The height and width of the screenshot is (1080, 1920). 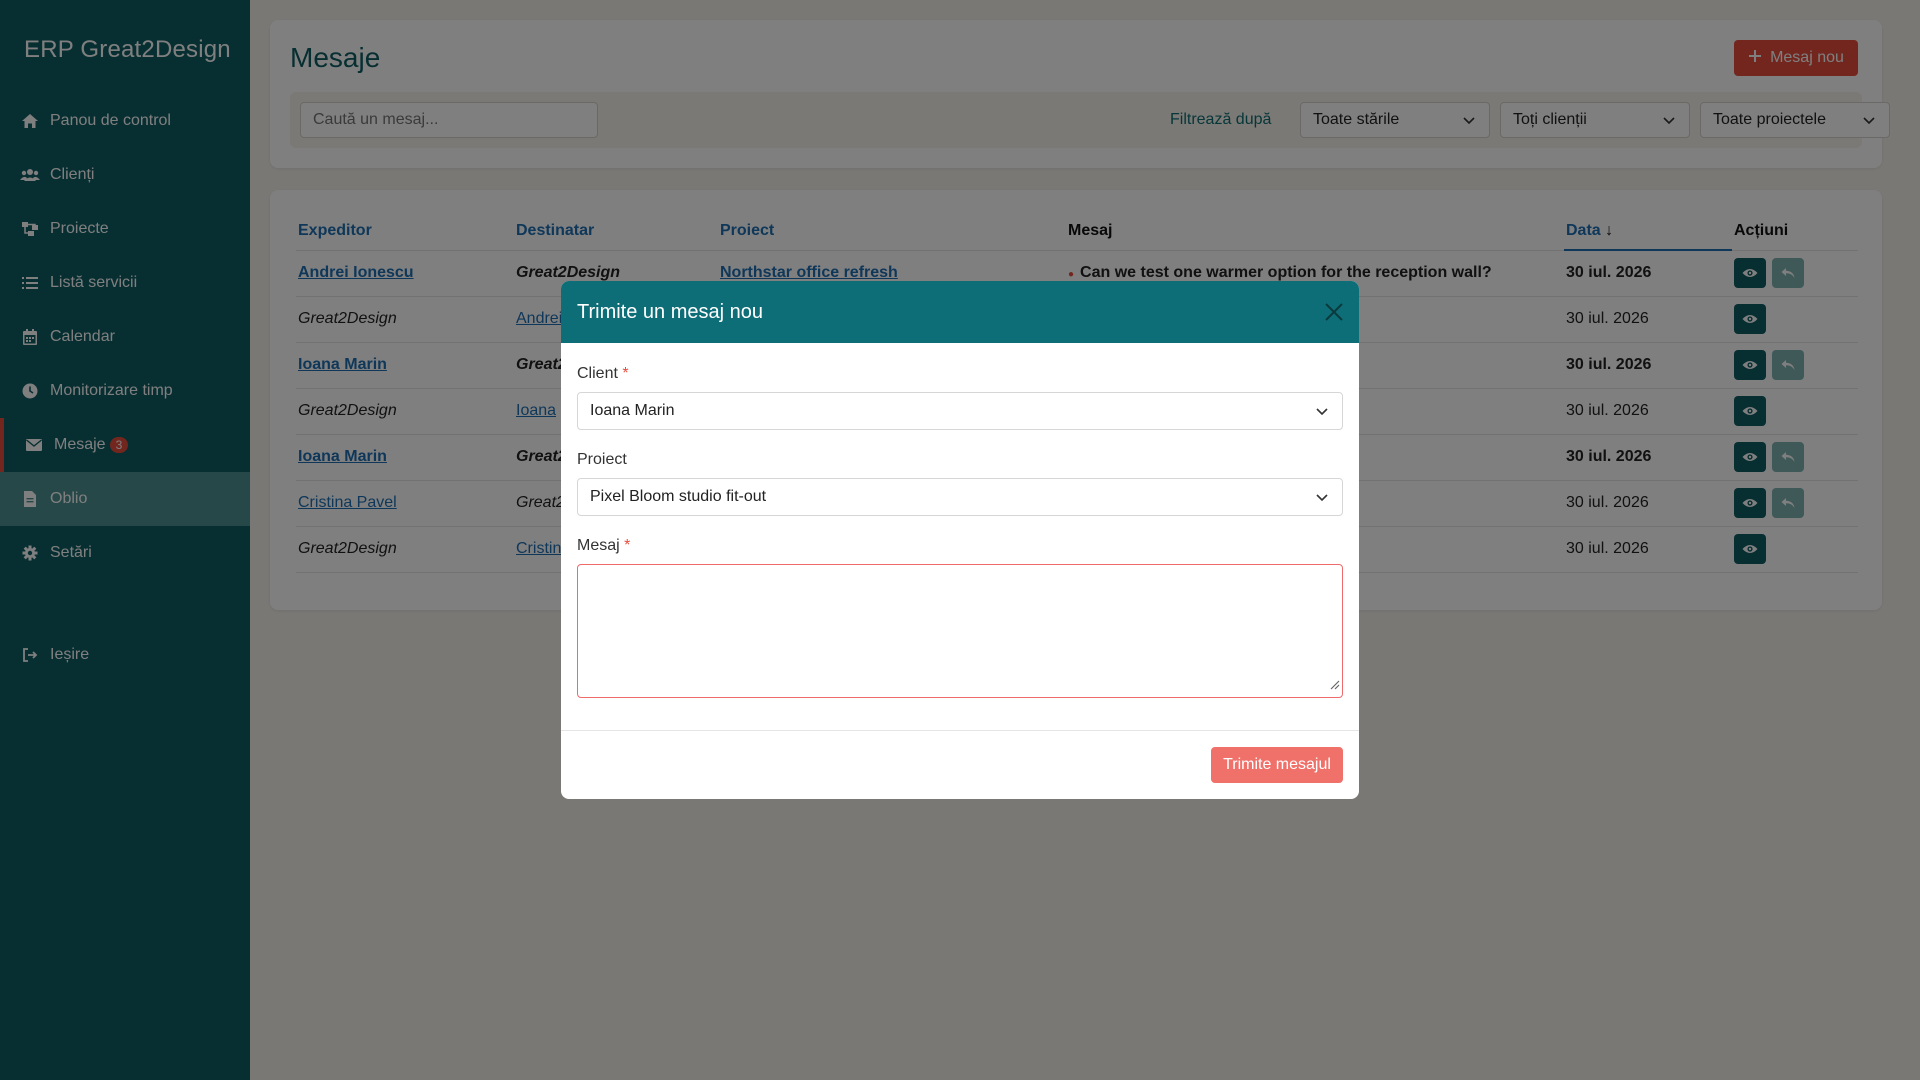 I want to click on message-textarea, so click(x=960, y=631).